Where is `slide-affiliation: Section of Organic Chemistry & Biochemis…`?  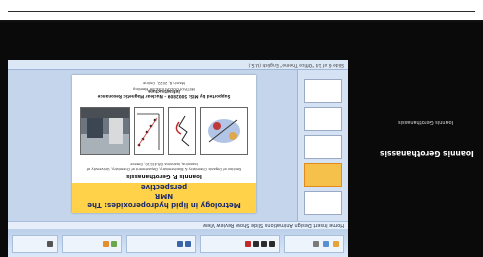 slide-affiliation: Section of Organic Chemistry & Biochemis… is located at coordinates (164, 166).